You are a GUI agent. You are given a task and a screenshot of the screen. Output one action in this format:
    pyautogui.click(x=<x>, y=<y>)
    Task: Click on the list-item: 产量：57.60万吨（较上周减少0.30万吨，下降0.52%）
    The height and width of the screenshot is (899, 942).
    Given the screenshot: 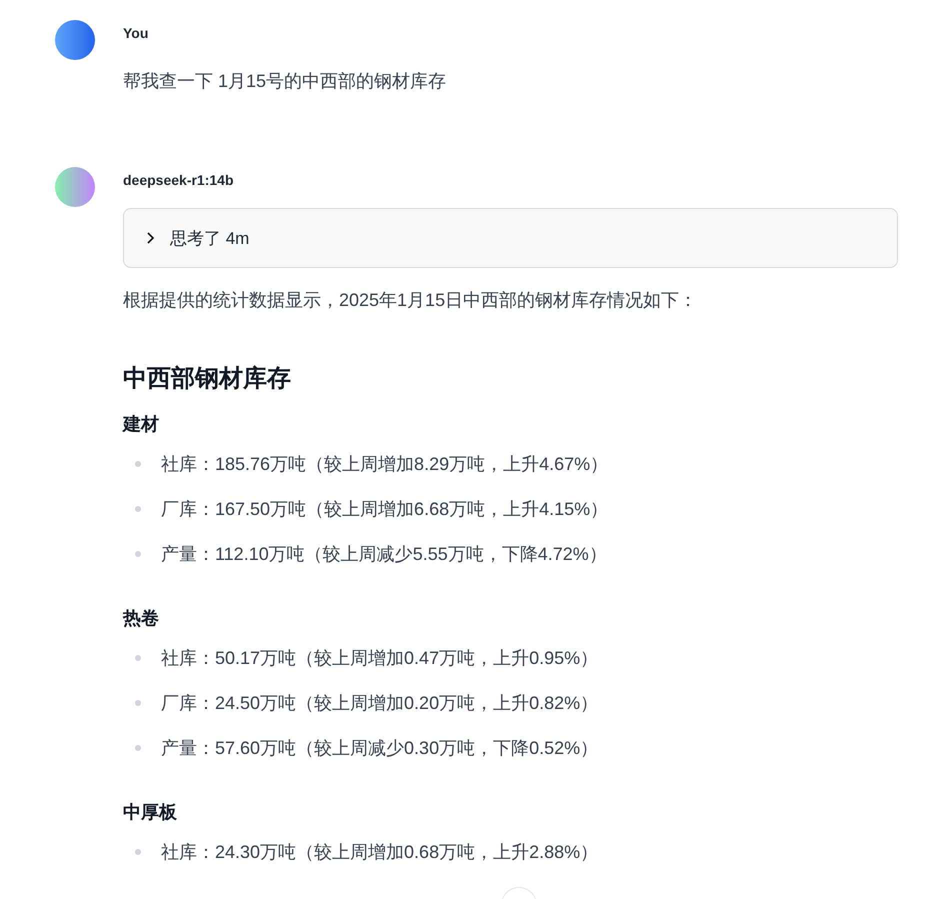 What is the action you would take?
    pyautogui.click(x=379, y=748)
    